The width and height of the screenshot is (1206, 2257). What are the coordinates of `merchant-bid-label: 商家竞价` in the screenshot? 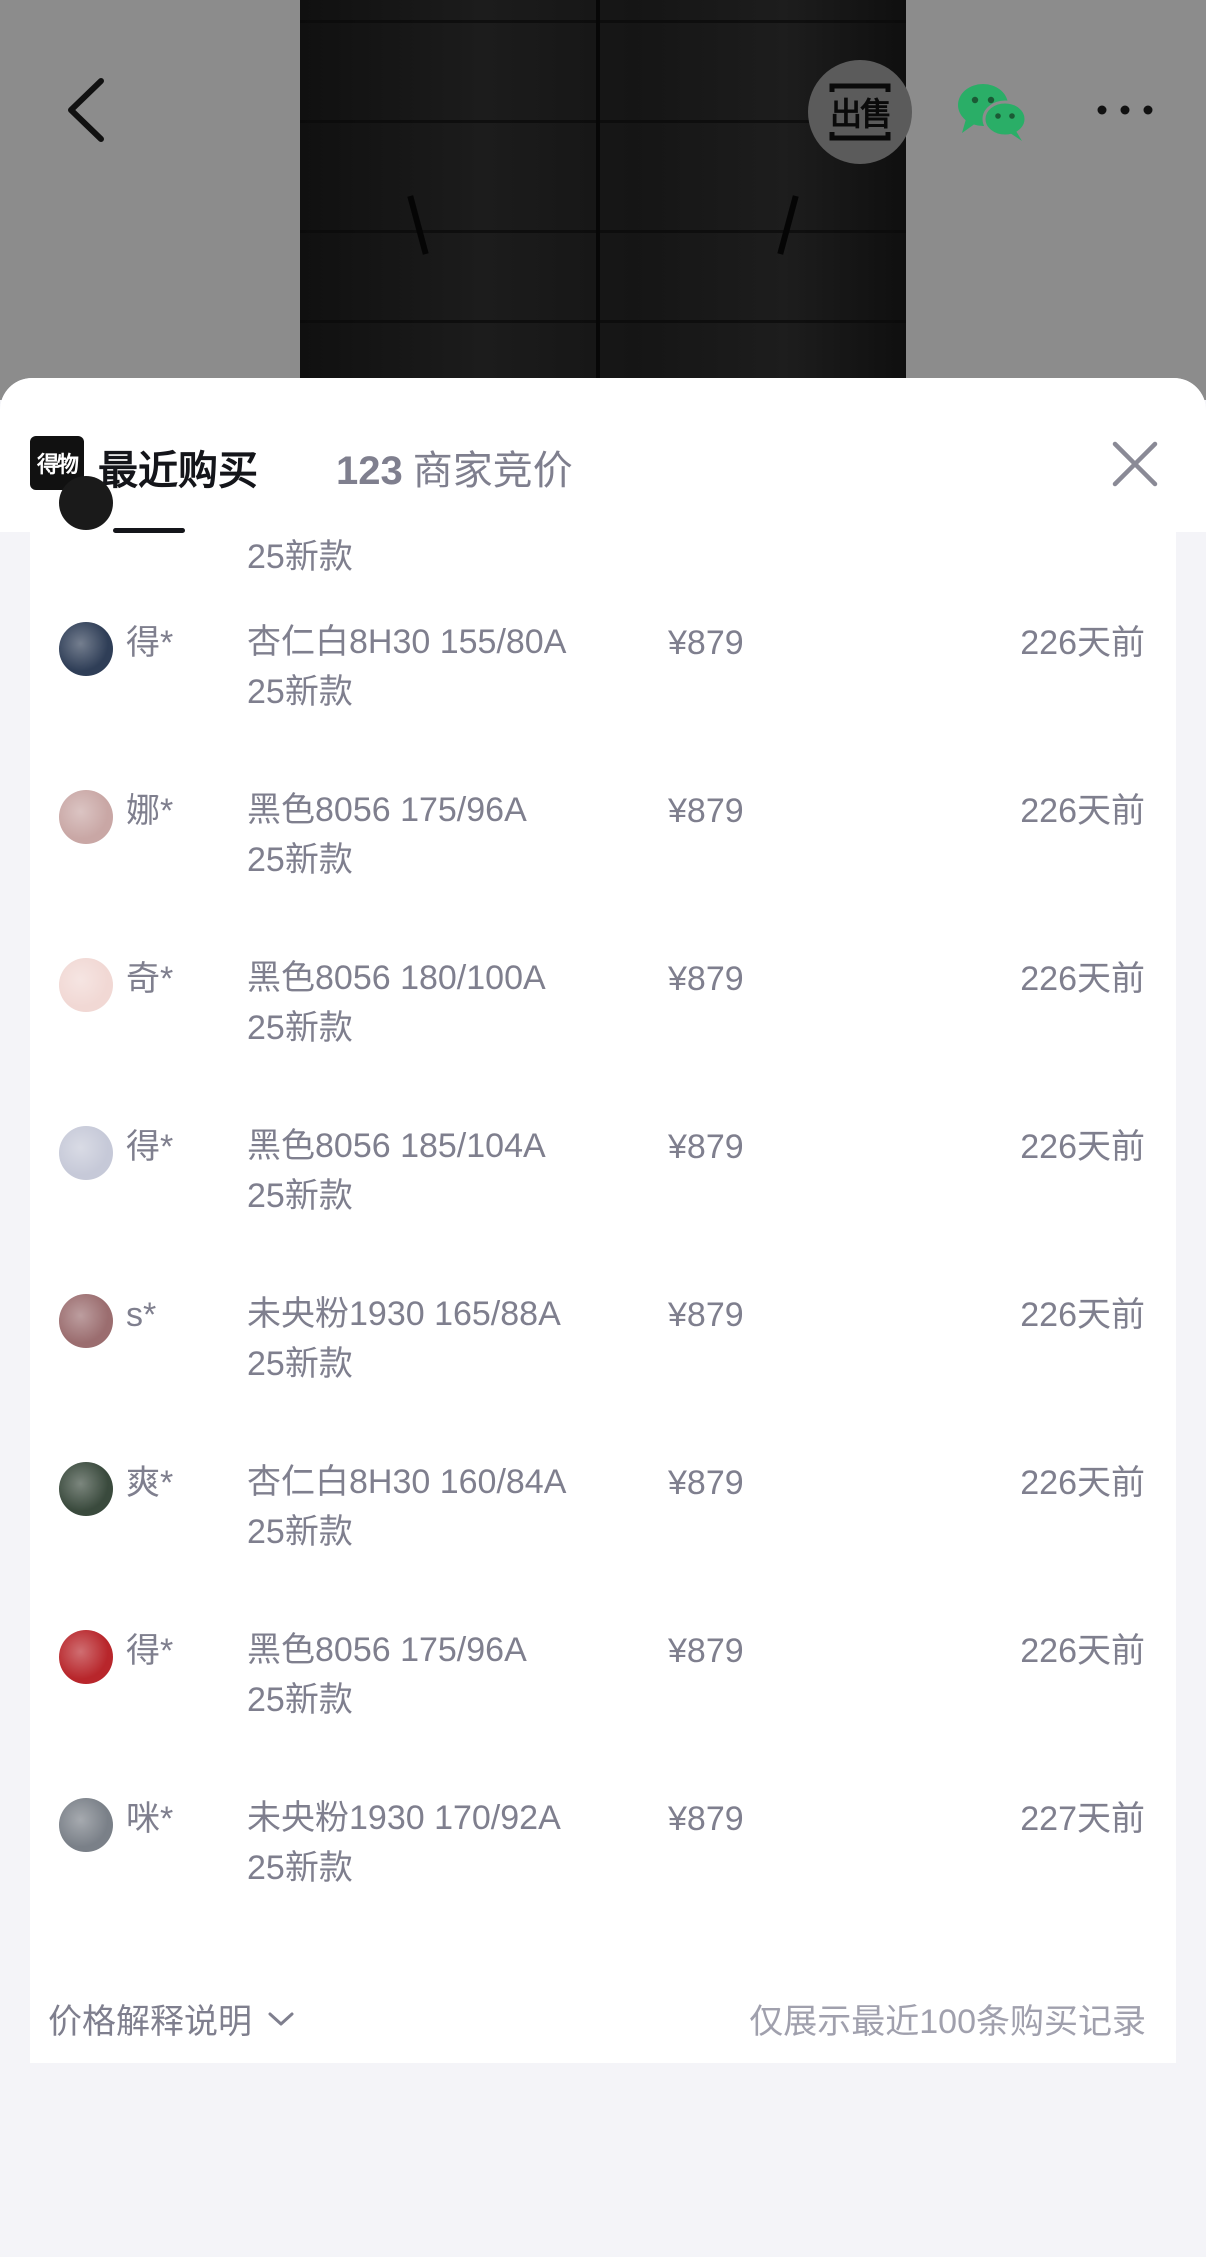 It's located at (492, 471).